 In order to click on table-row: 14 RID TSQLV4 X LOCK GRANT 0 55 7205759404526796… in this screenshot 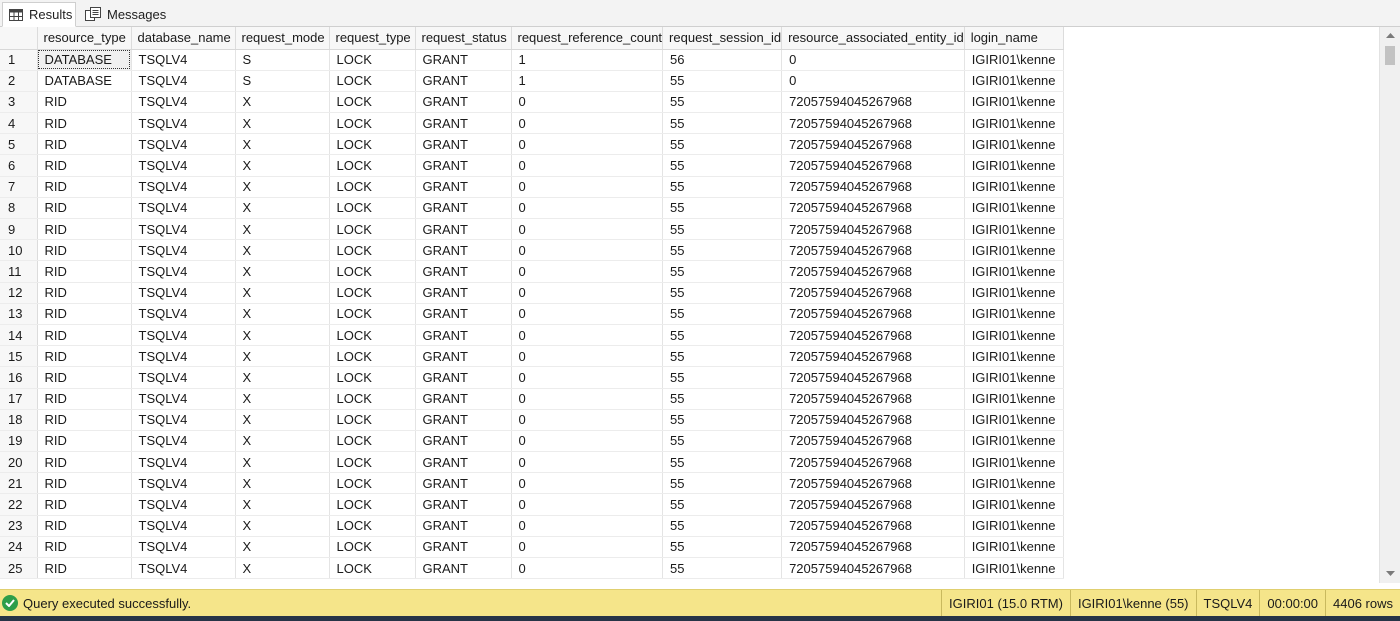, I will do `click(532, 335)`.